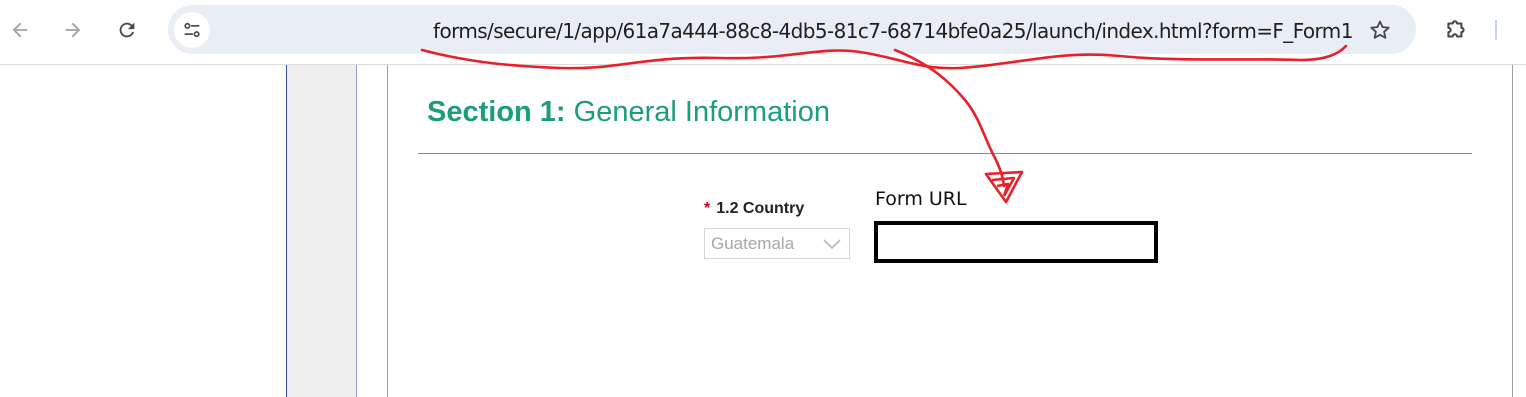 Image resolution: width=1526 pixels, height=397 pixels. What do you see at coordinates (321, 231) in the screenshot?
I see `side-gutter` at bounding box center [321, 231].